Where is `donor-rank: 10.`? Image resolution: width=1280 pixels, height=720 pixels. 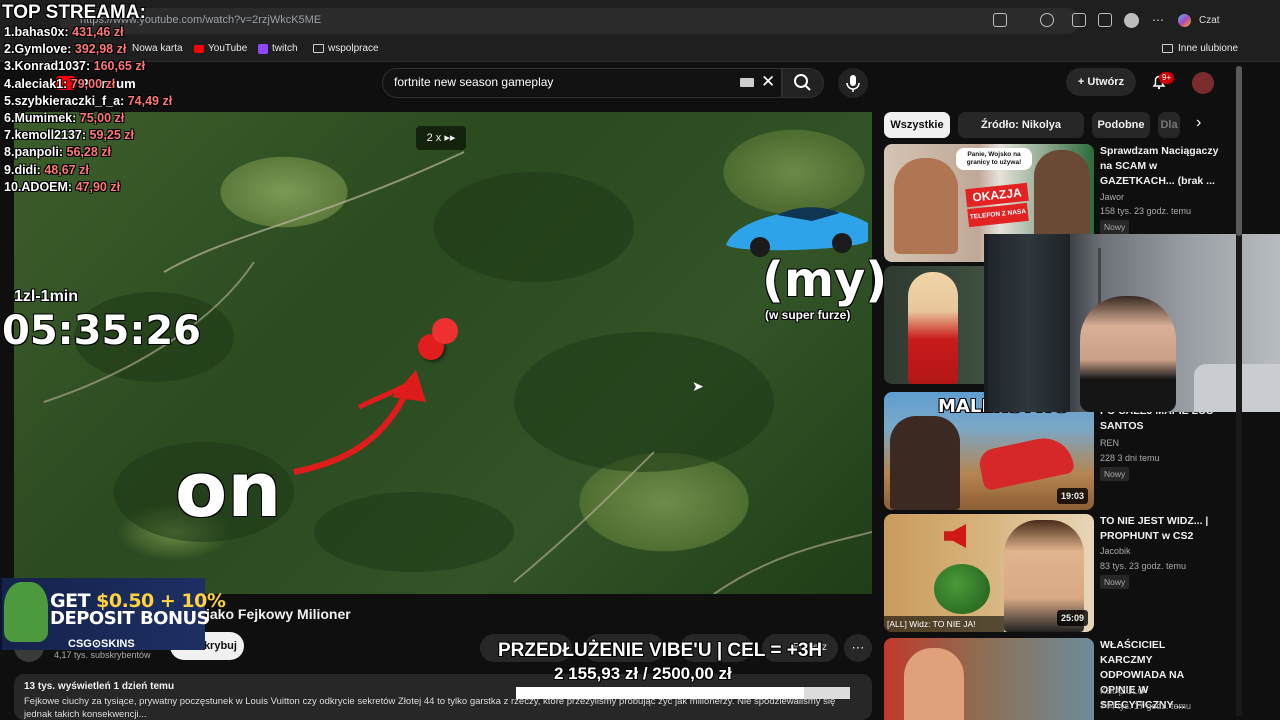
donor-rank: 10. is located at coordinates (13, 186).